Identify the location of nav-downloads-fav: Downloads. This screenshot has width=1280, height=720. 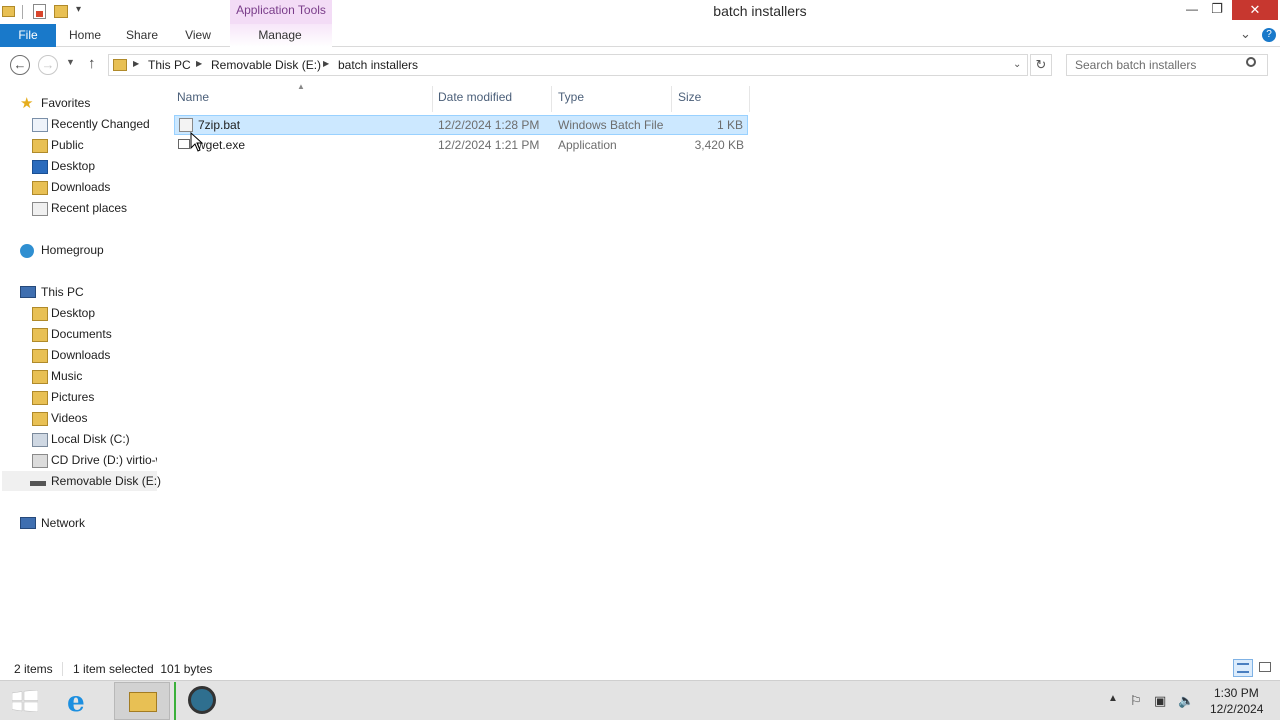
(80, 187).